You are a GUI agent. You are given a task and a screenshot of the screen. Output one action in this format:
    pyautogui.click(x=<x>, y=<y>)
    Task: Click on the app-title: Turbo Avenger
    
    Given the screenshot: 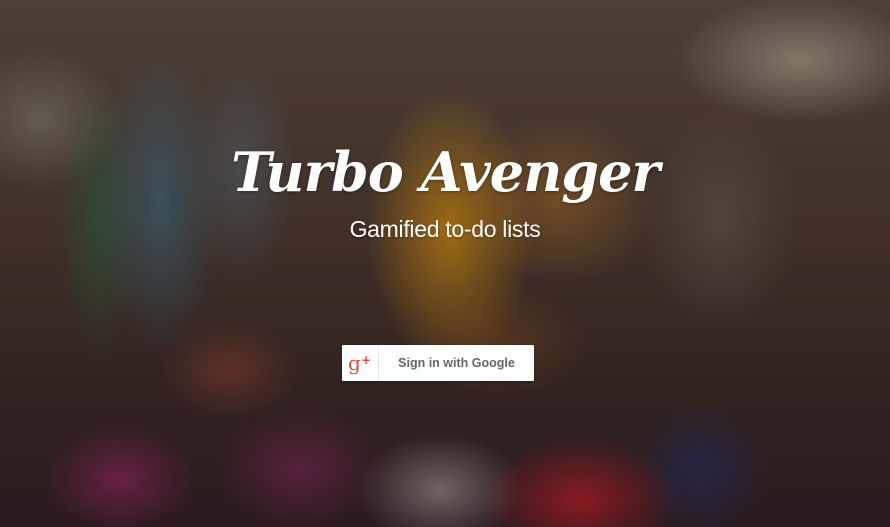 What is the action you would take?
    pyautogui.click(x=445, y=172)
    